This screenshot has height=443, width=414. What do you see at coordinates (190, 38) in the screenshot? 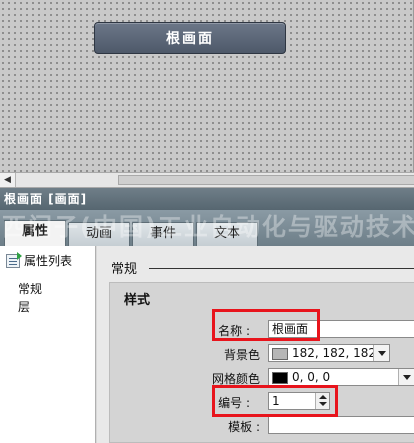
I see `canvas-screen-button: 根画面` at bounding box center [190, 38].